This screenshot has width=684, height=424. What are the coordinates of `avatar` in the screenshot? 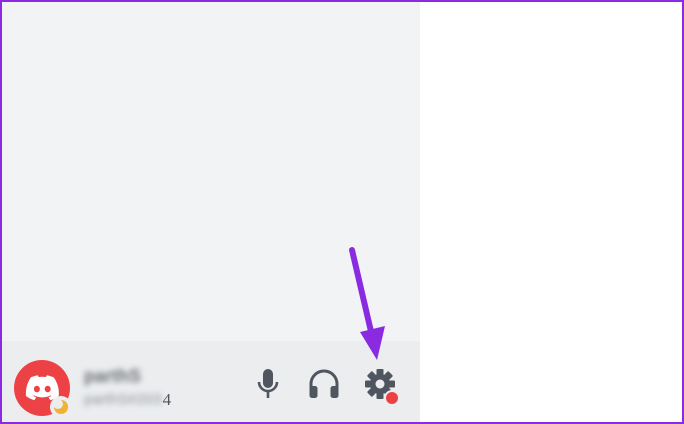 It's located at (43, 389).